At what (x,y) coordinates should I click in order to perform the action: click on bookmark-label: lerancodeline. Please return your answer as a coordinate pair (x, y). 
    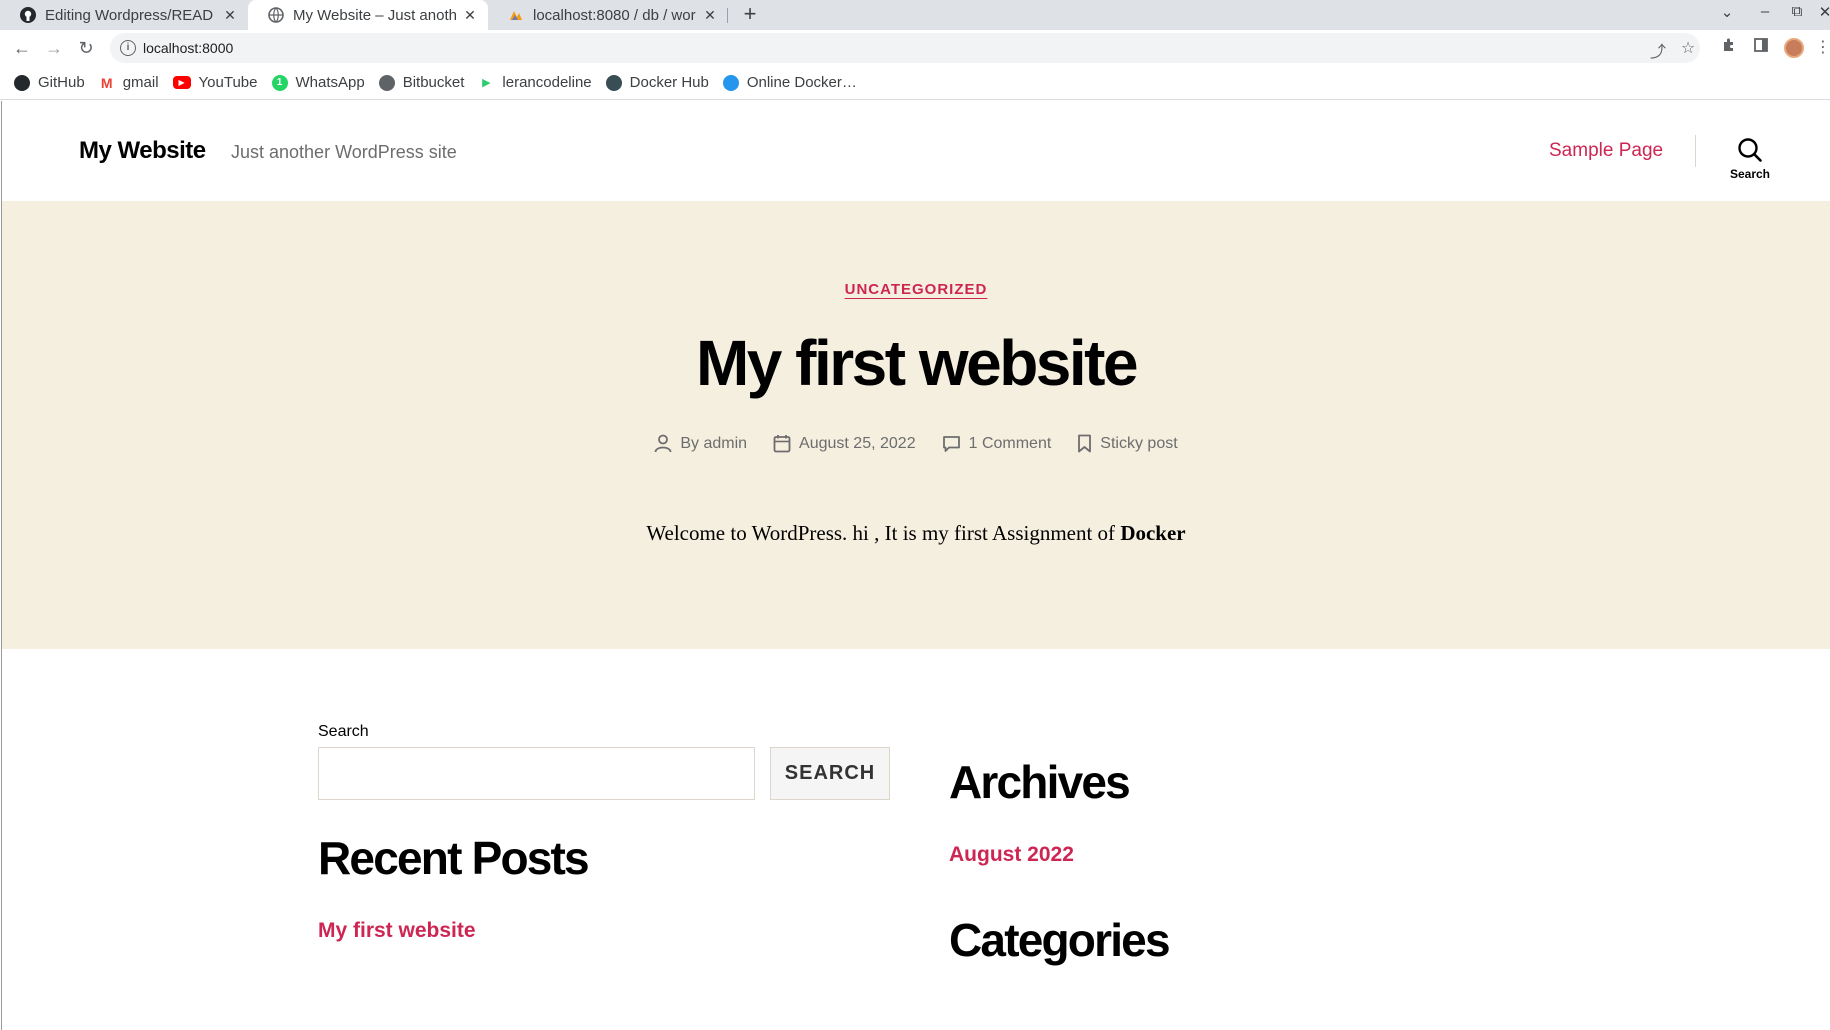
    Looking at the image, I should click on (547, 82).